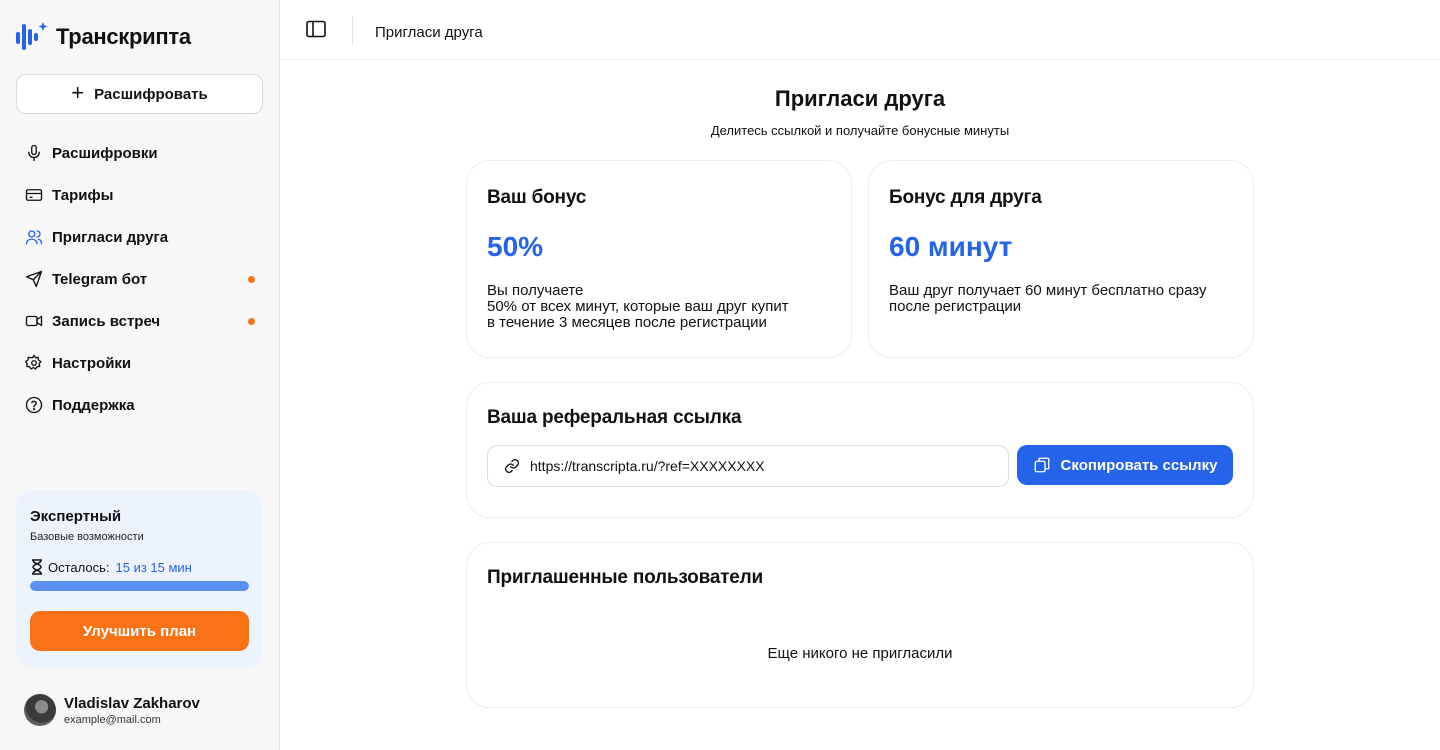 The height and width of the screenshot is (750, 1440). Describe the element at coordinates (860, 30) in the screenshot. I see `topbar: Пригласи друга` at that location.